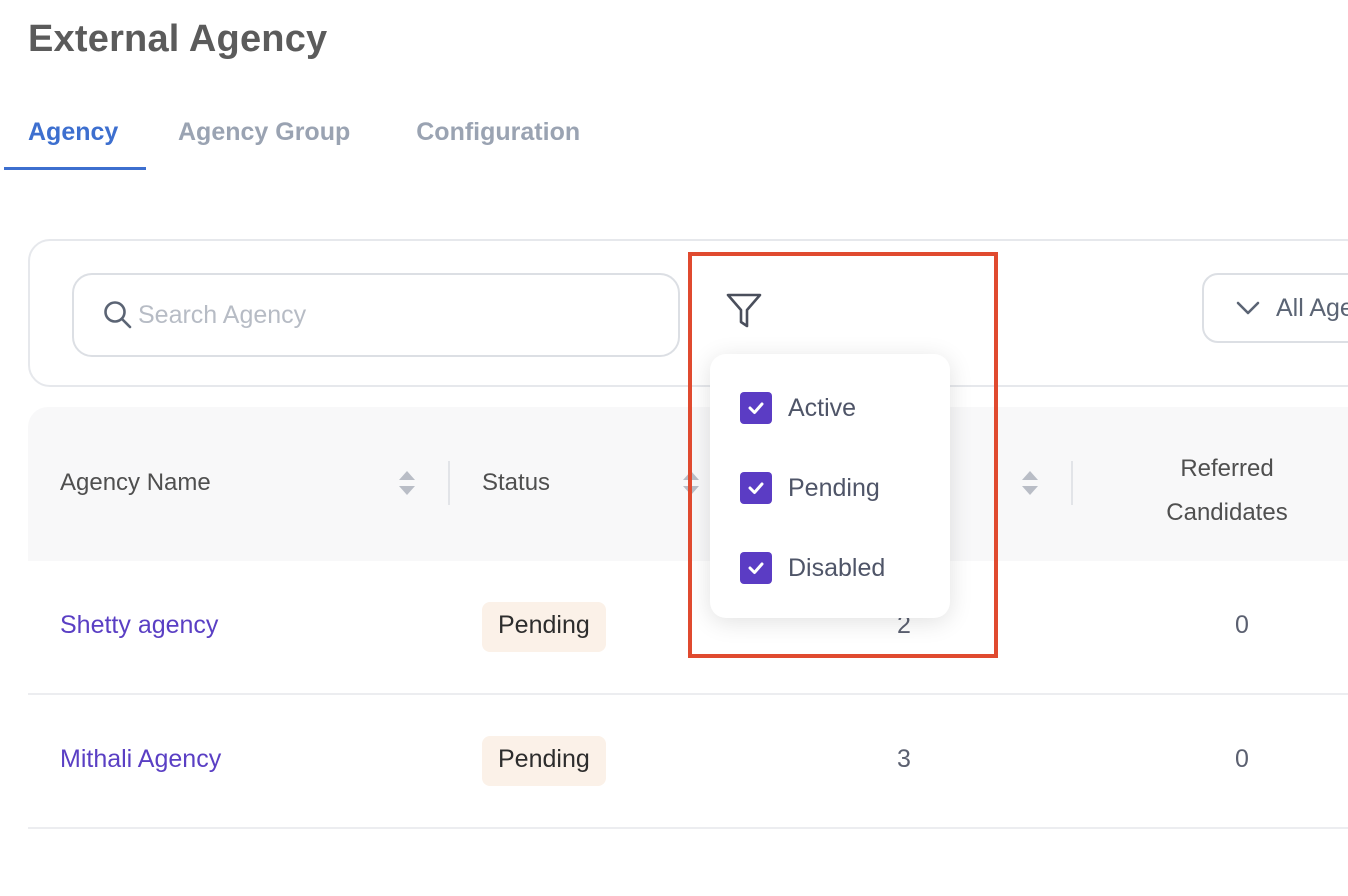  What do you see at coordinates (135, 483) in the screenshot?
I see `column-header-agency-name: Agency Name` at bounding box center [135, 483].